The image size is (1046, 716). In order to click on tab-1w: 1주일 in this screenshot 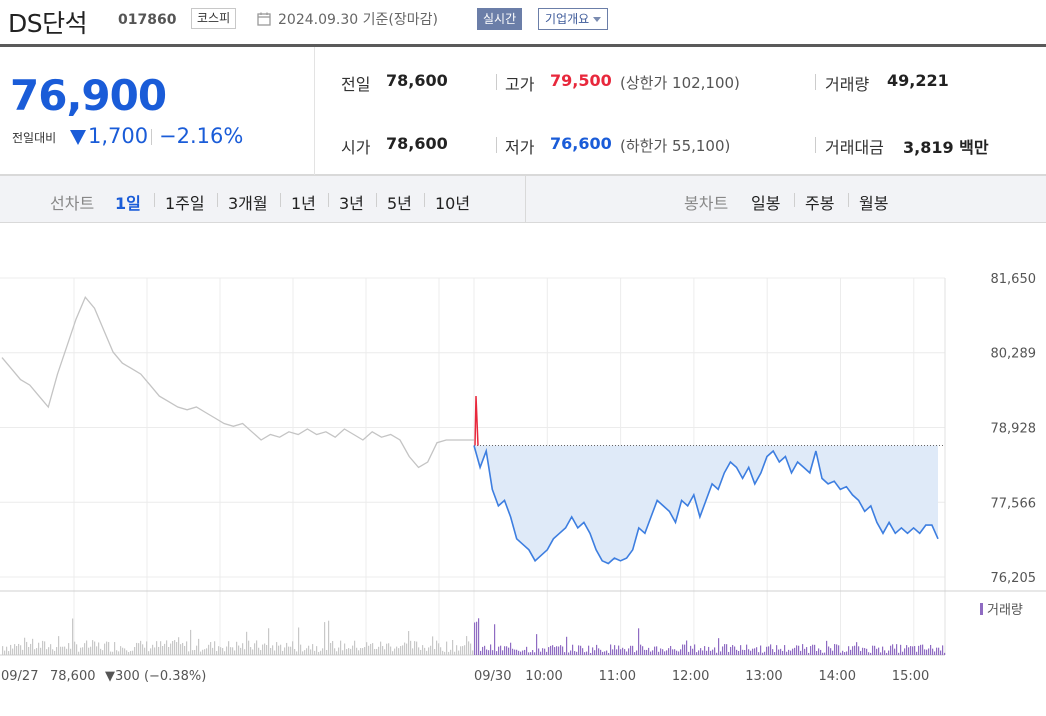, I will do `click(185, 202)`.